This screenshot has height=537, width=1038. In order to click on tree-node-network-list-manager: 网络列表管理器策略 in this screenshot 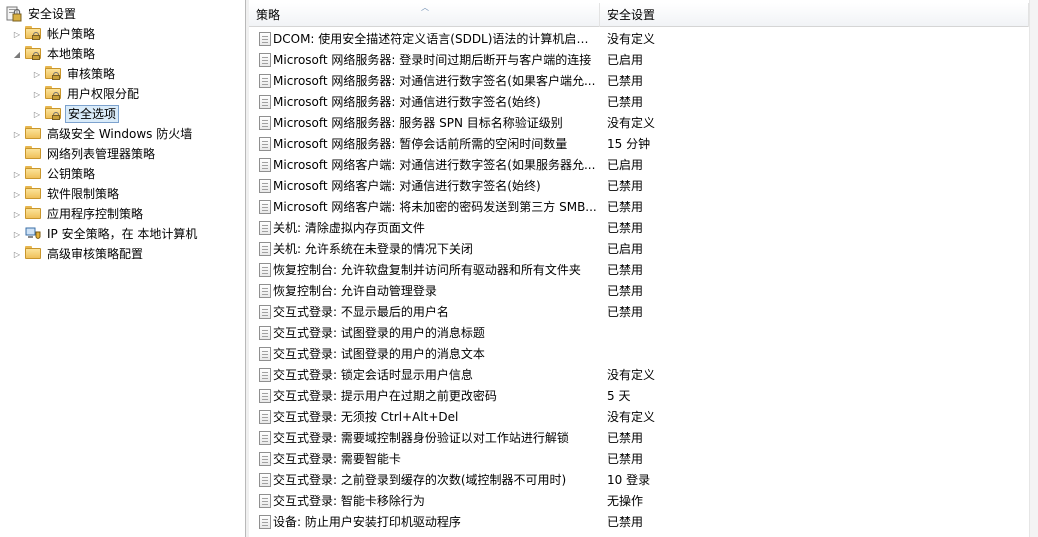, I will do `click(84, 154)`.